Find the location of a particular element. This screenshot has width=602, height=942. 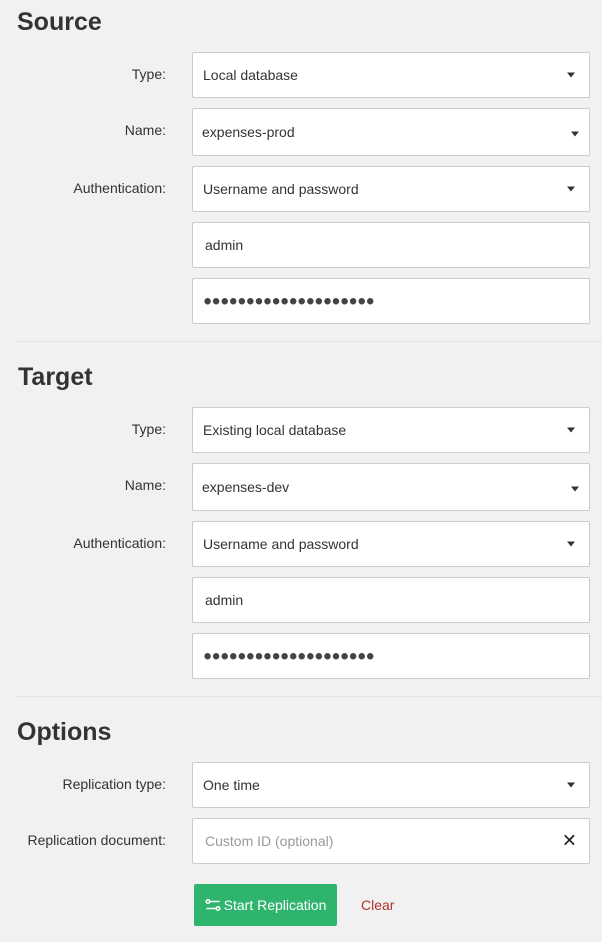

replication-doc-input: Custom ID (optional) ✕ is located at coordinates (391, 841).